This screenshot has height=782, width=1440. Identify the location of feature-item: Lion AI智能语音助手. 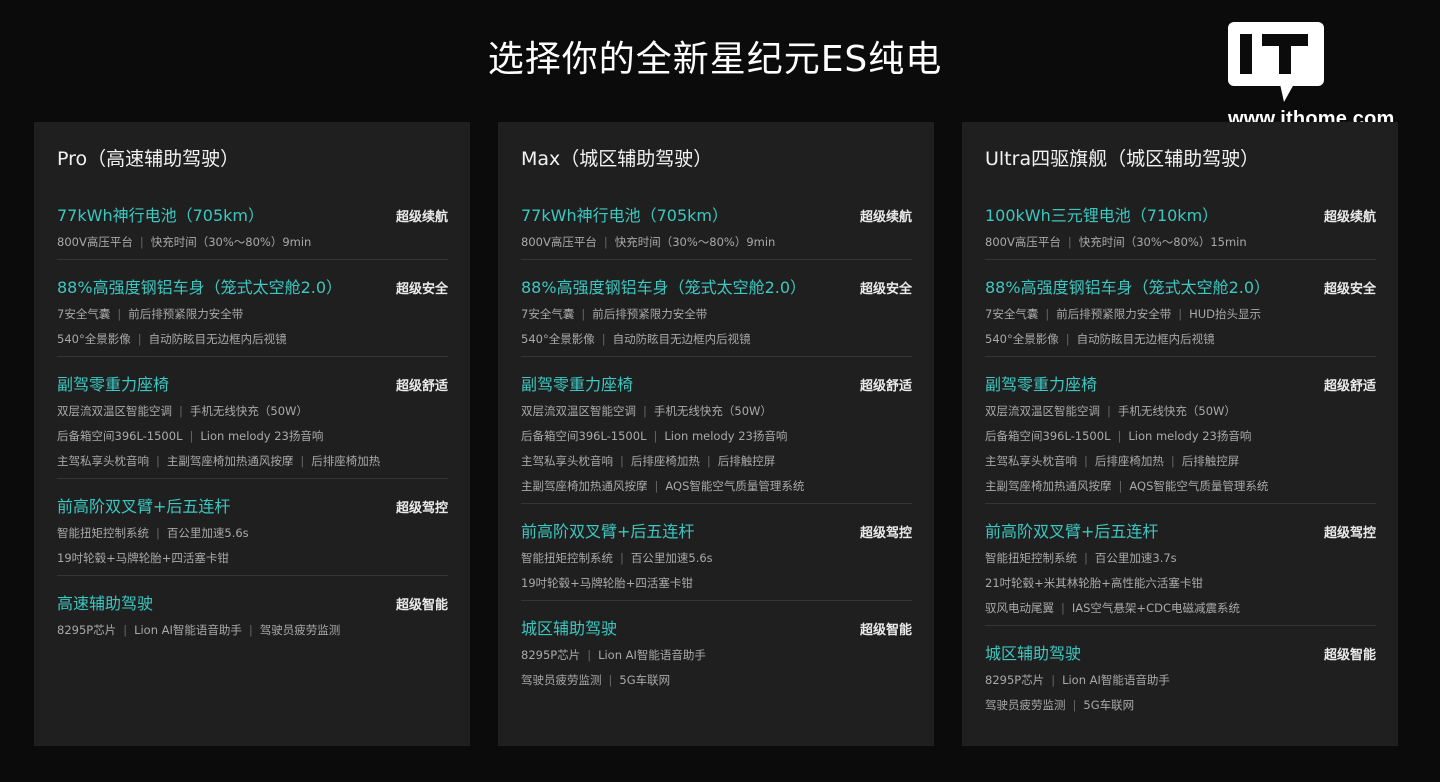
(652, 655).